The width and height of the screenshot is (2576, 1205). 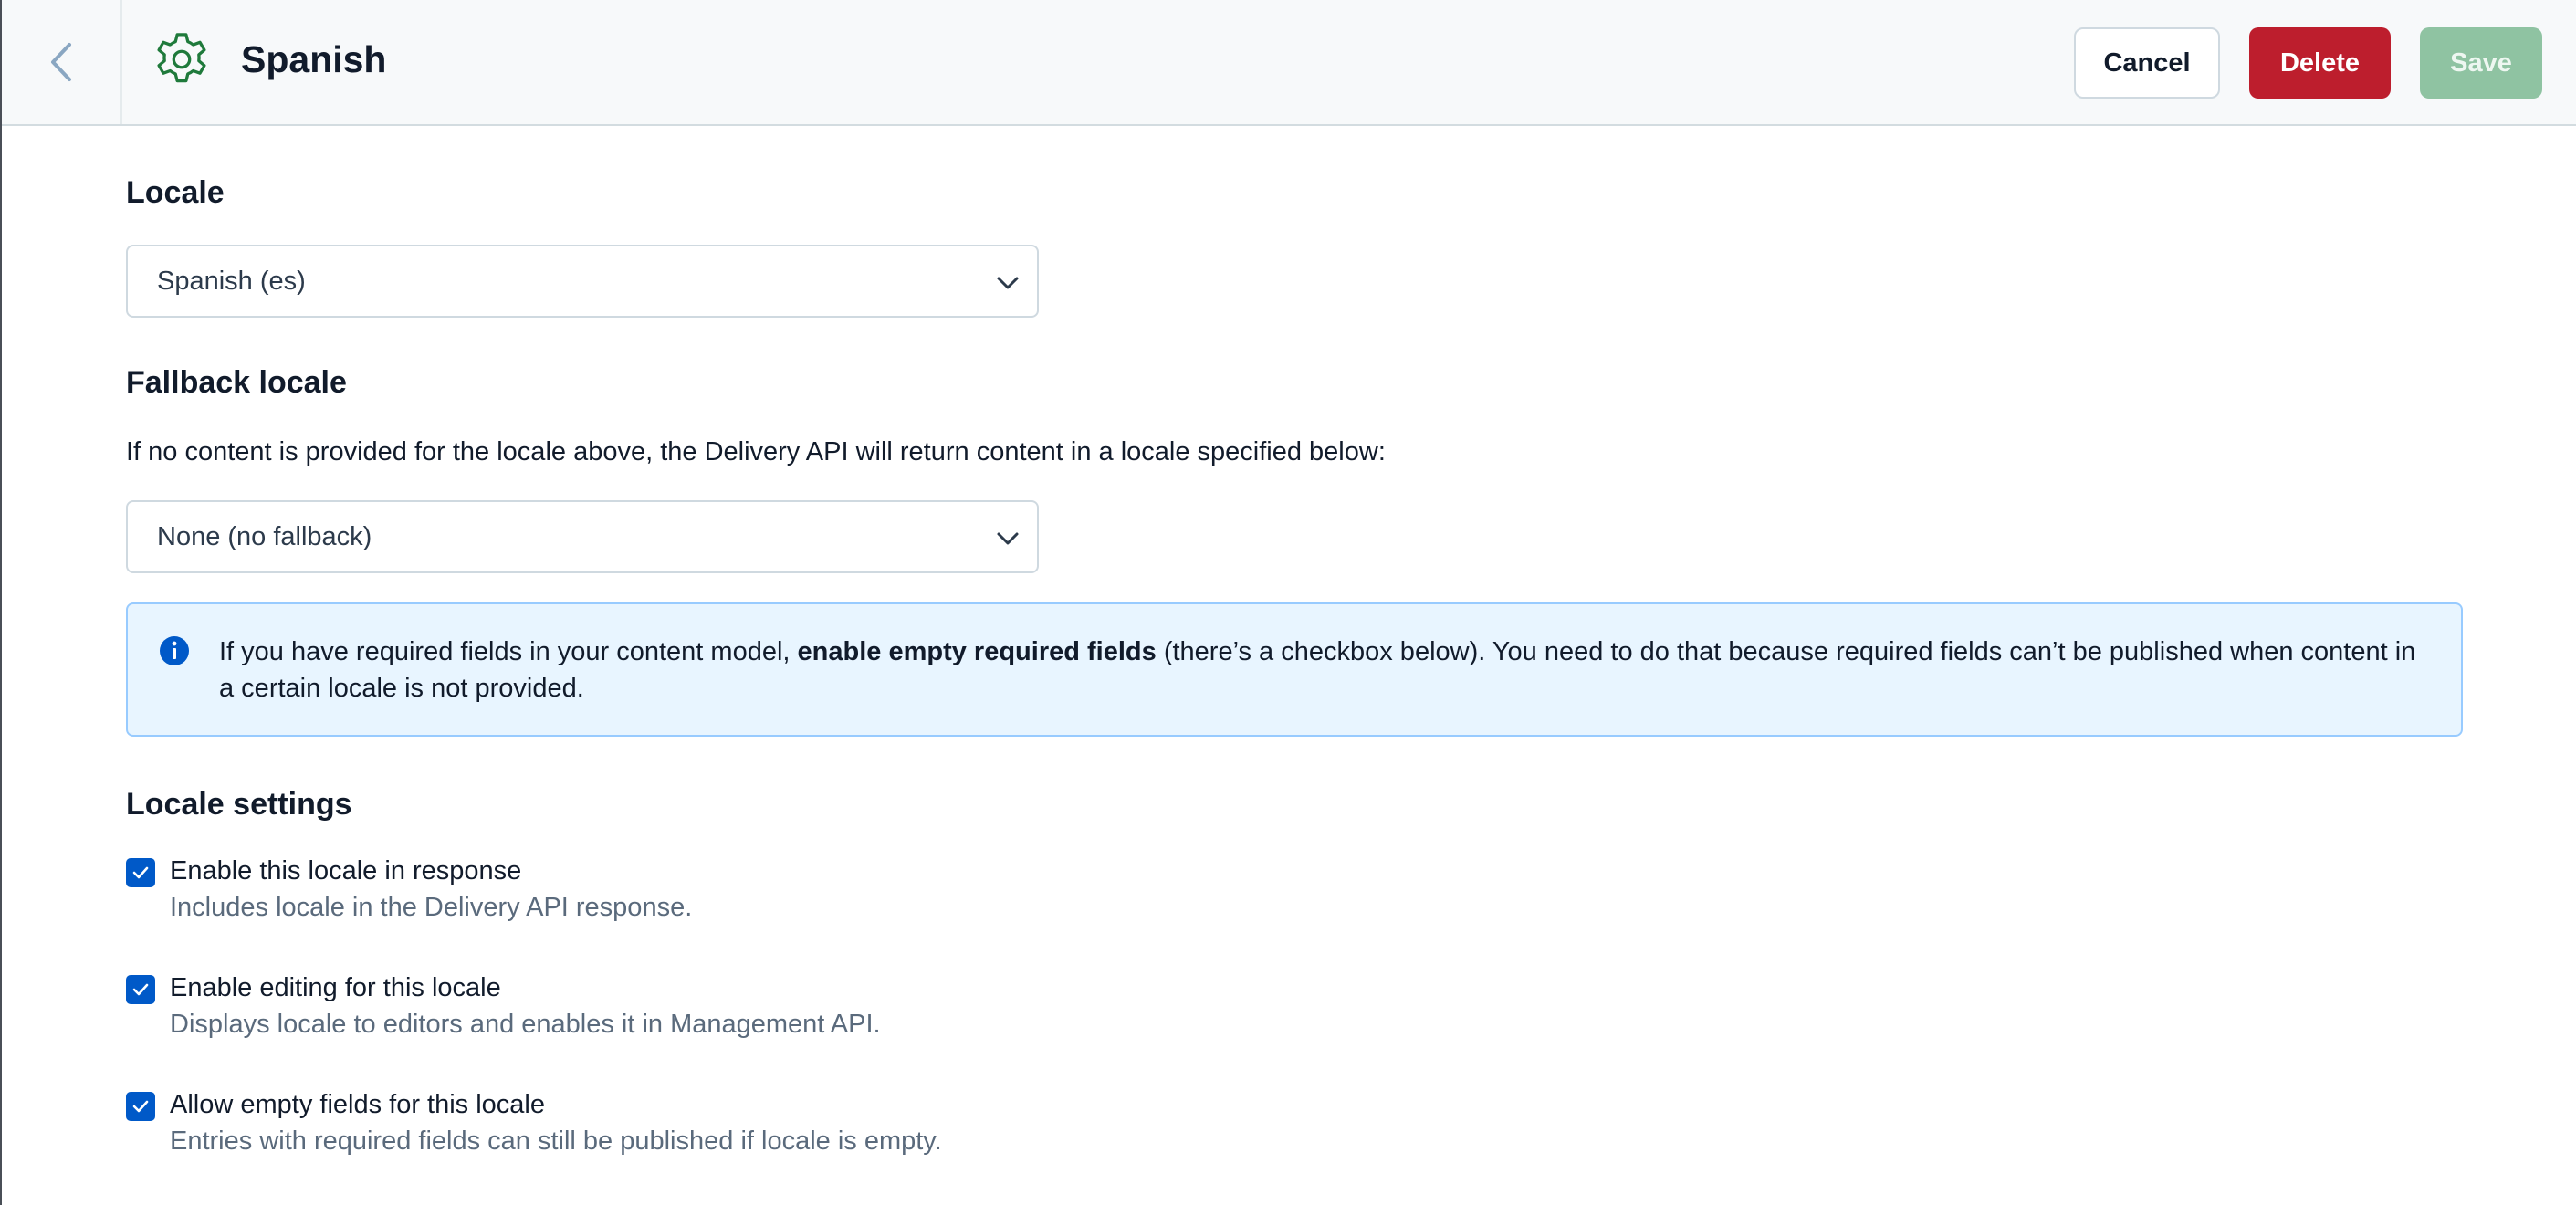 What do you see at coordinates (977, 651) in the screenshot?
I see `info-note-emphasis: enable empty required fields` at bounding box center [977, 651].